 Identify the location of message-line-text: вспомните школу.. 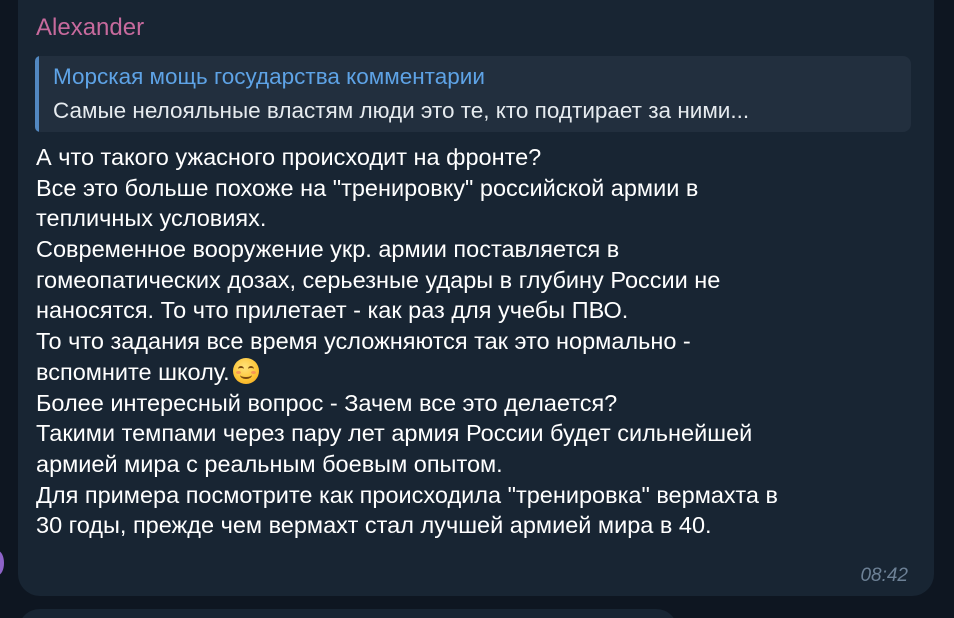
(133, 371).